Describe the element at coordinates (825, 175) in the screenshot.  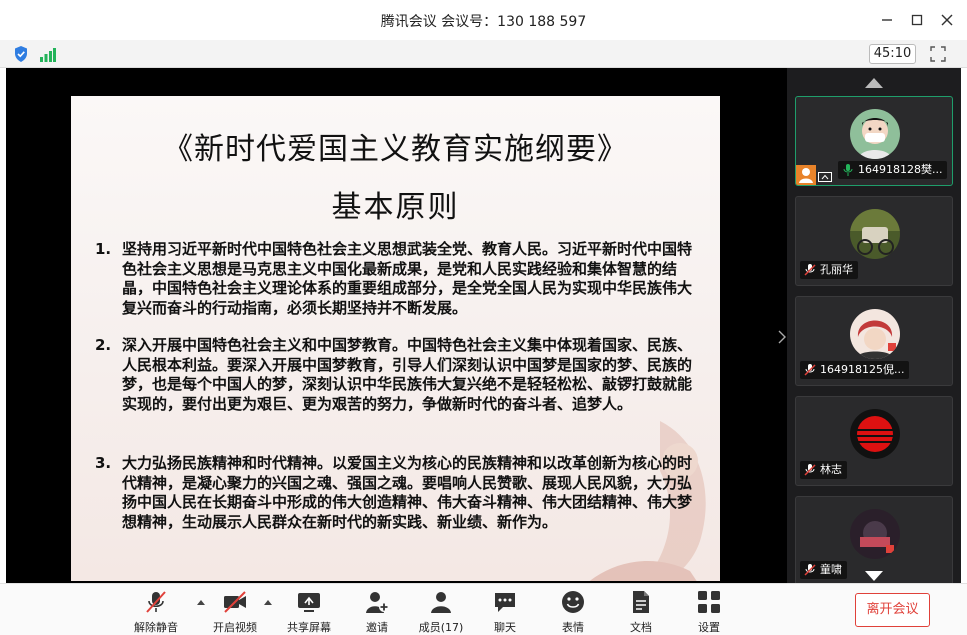
I see `screen-share-icon` at that location.